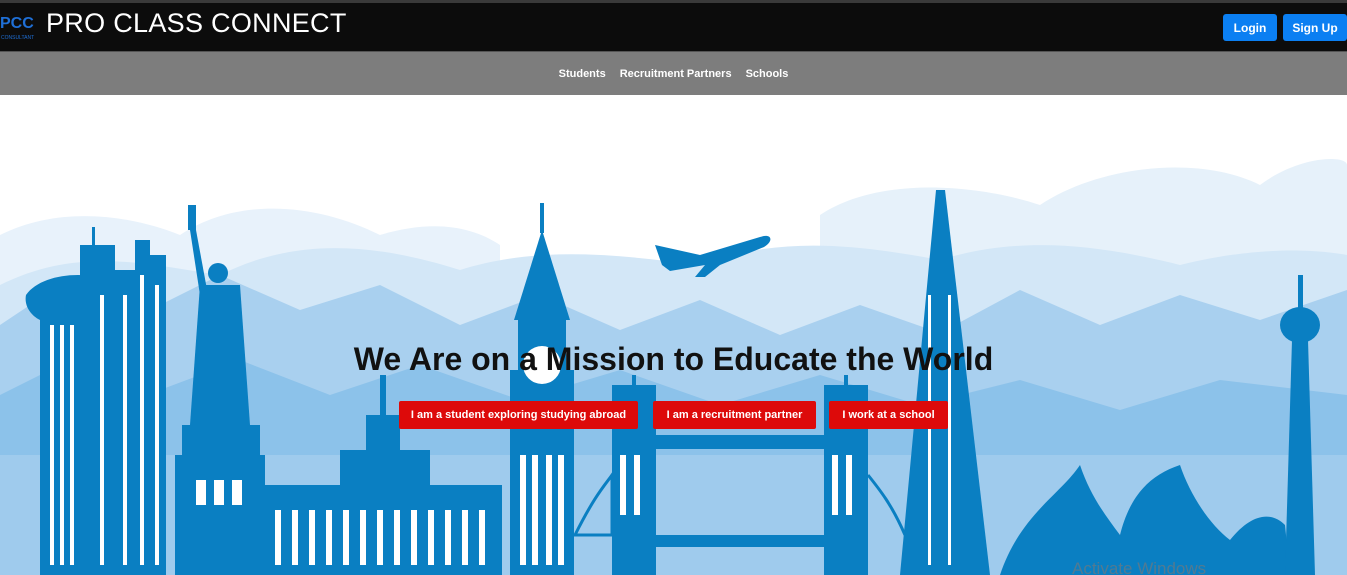  Describe the element at coordinates (767, 74) in the screenshot. I see `nav-item-schools: Schools` at that location.